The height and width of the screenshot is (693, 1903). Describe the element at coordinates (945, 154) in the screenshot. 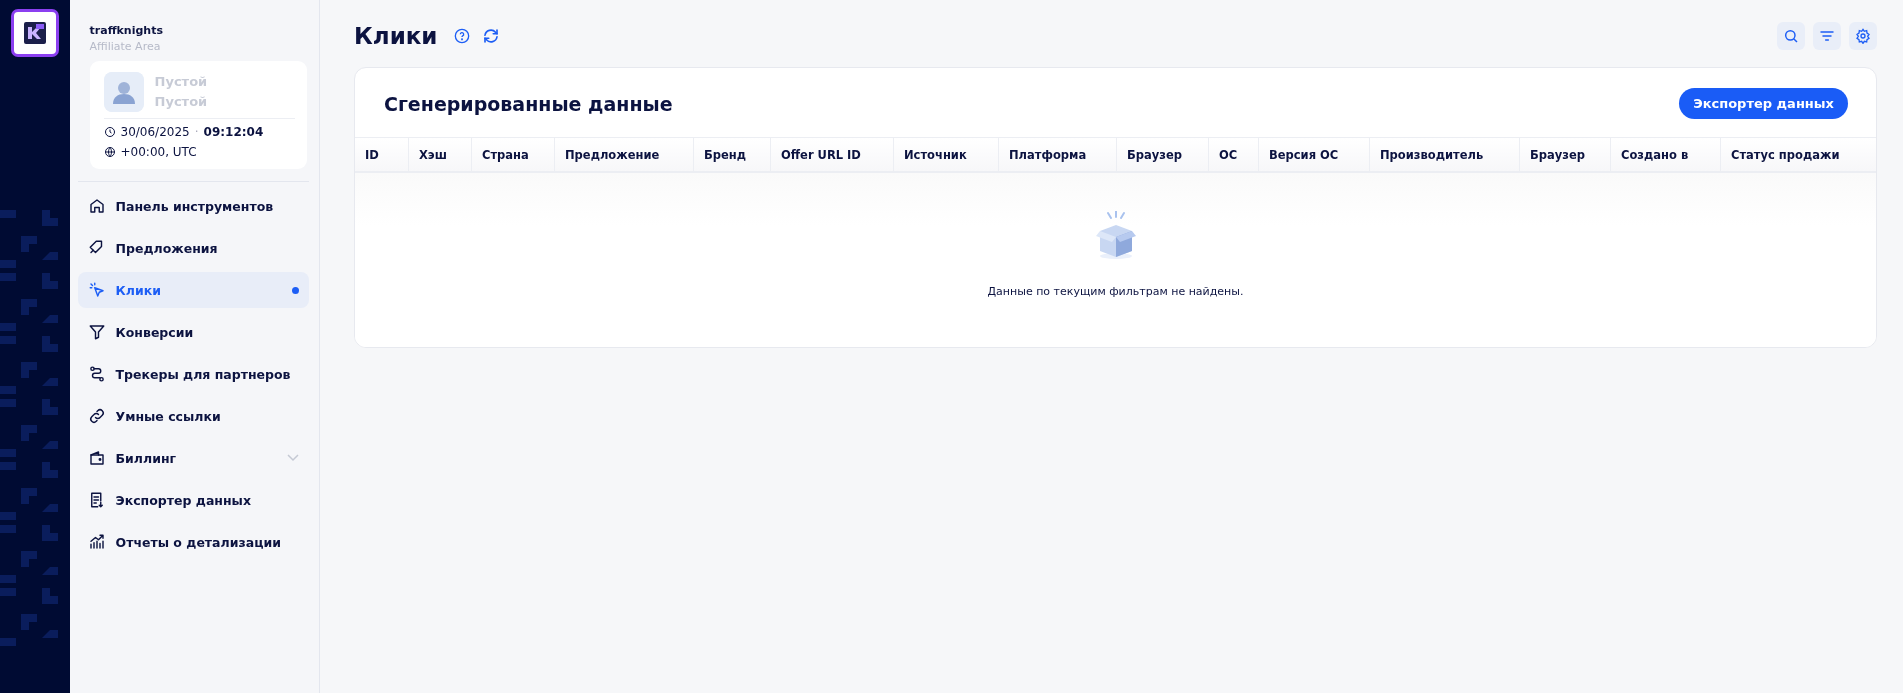

I see `column-header: Источник` at that location.